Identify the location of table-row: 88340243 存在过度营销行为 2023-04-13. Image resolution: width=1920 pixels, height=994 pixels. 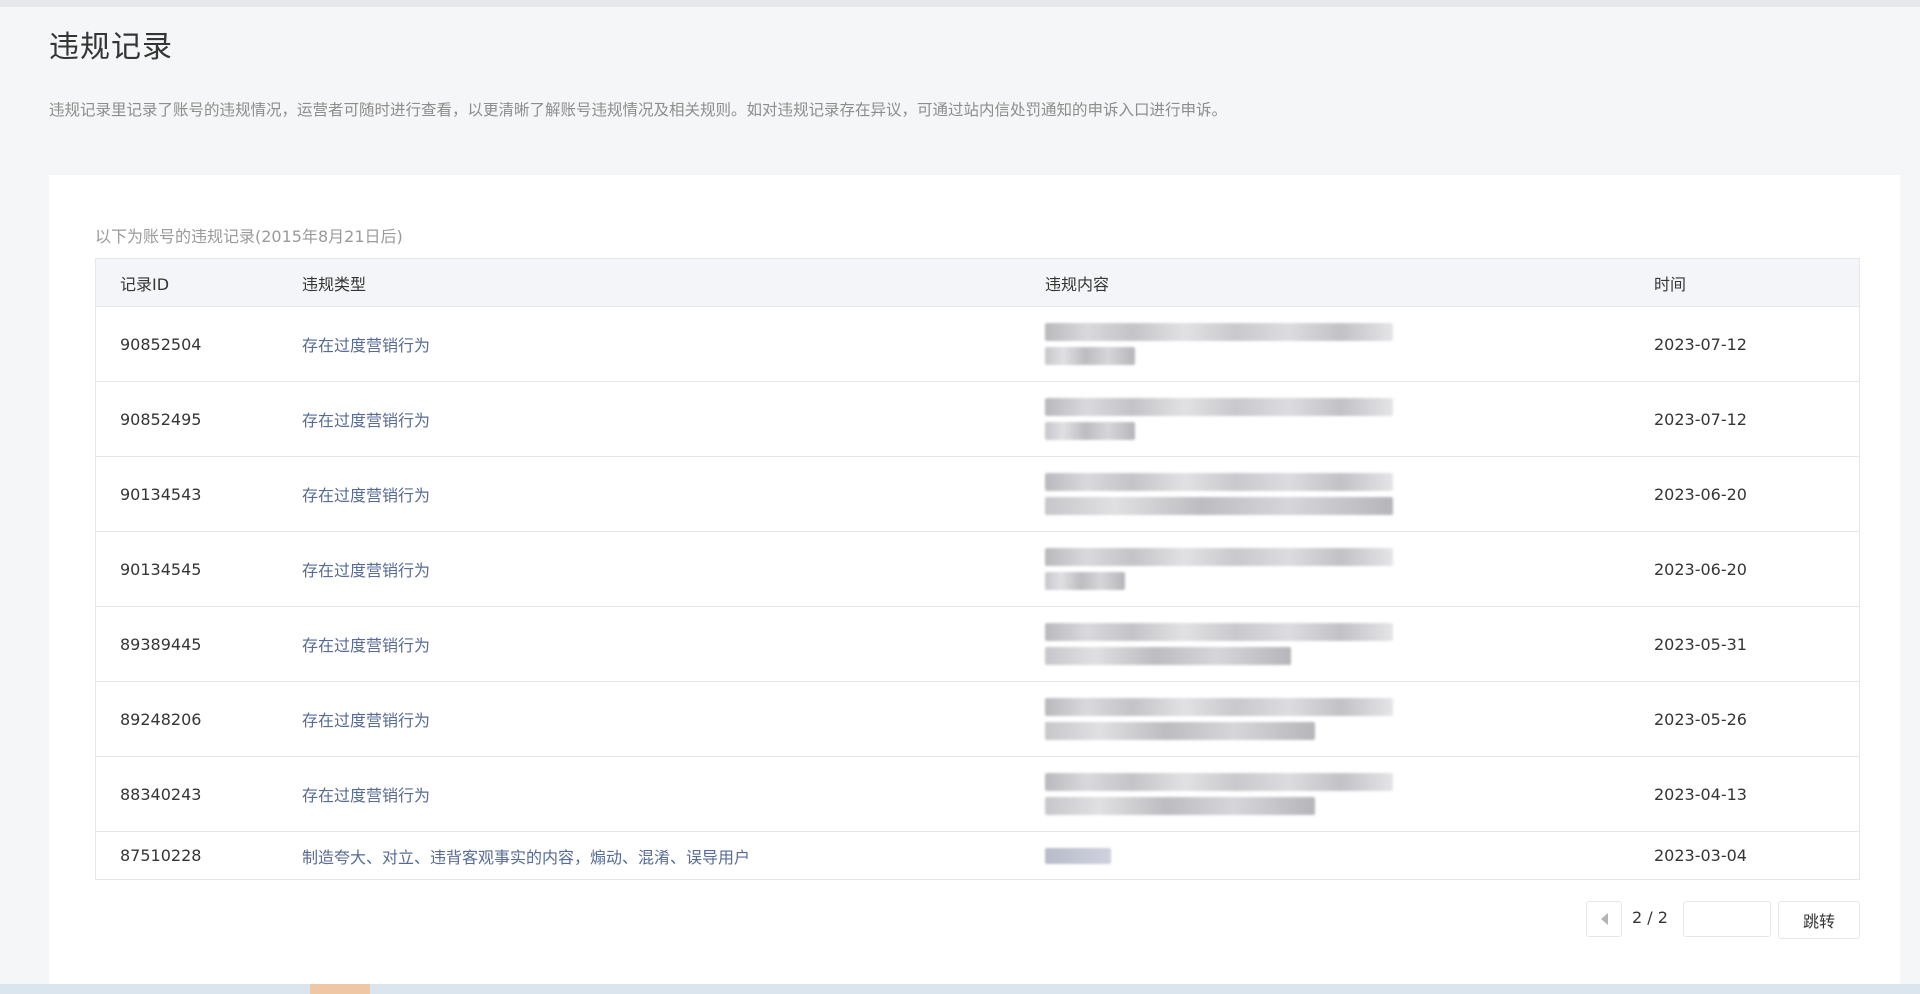
(977, 794).